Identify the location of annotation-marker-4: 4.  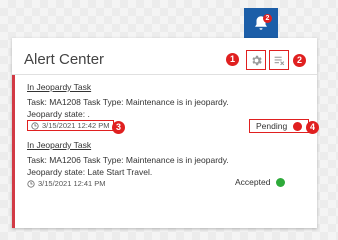
(312, 127).